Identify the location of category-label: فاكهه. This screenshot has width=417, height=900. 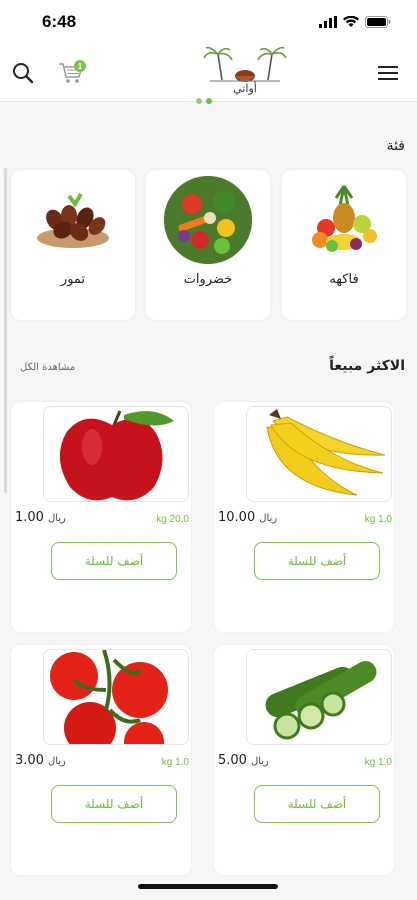
(344, 279).